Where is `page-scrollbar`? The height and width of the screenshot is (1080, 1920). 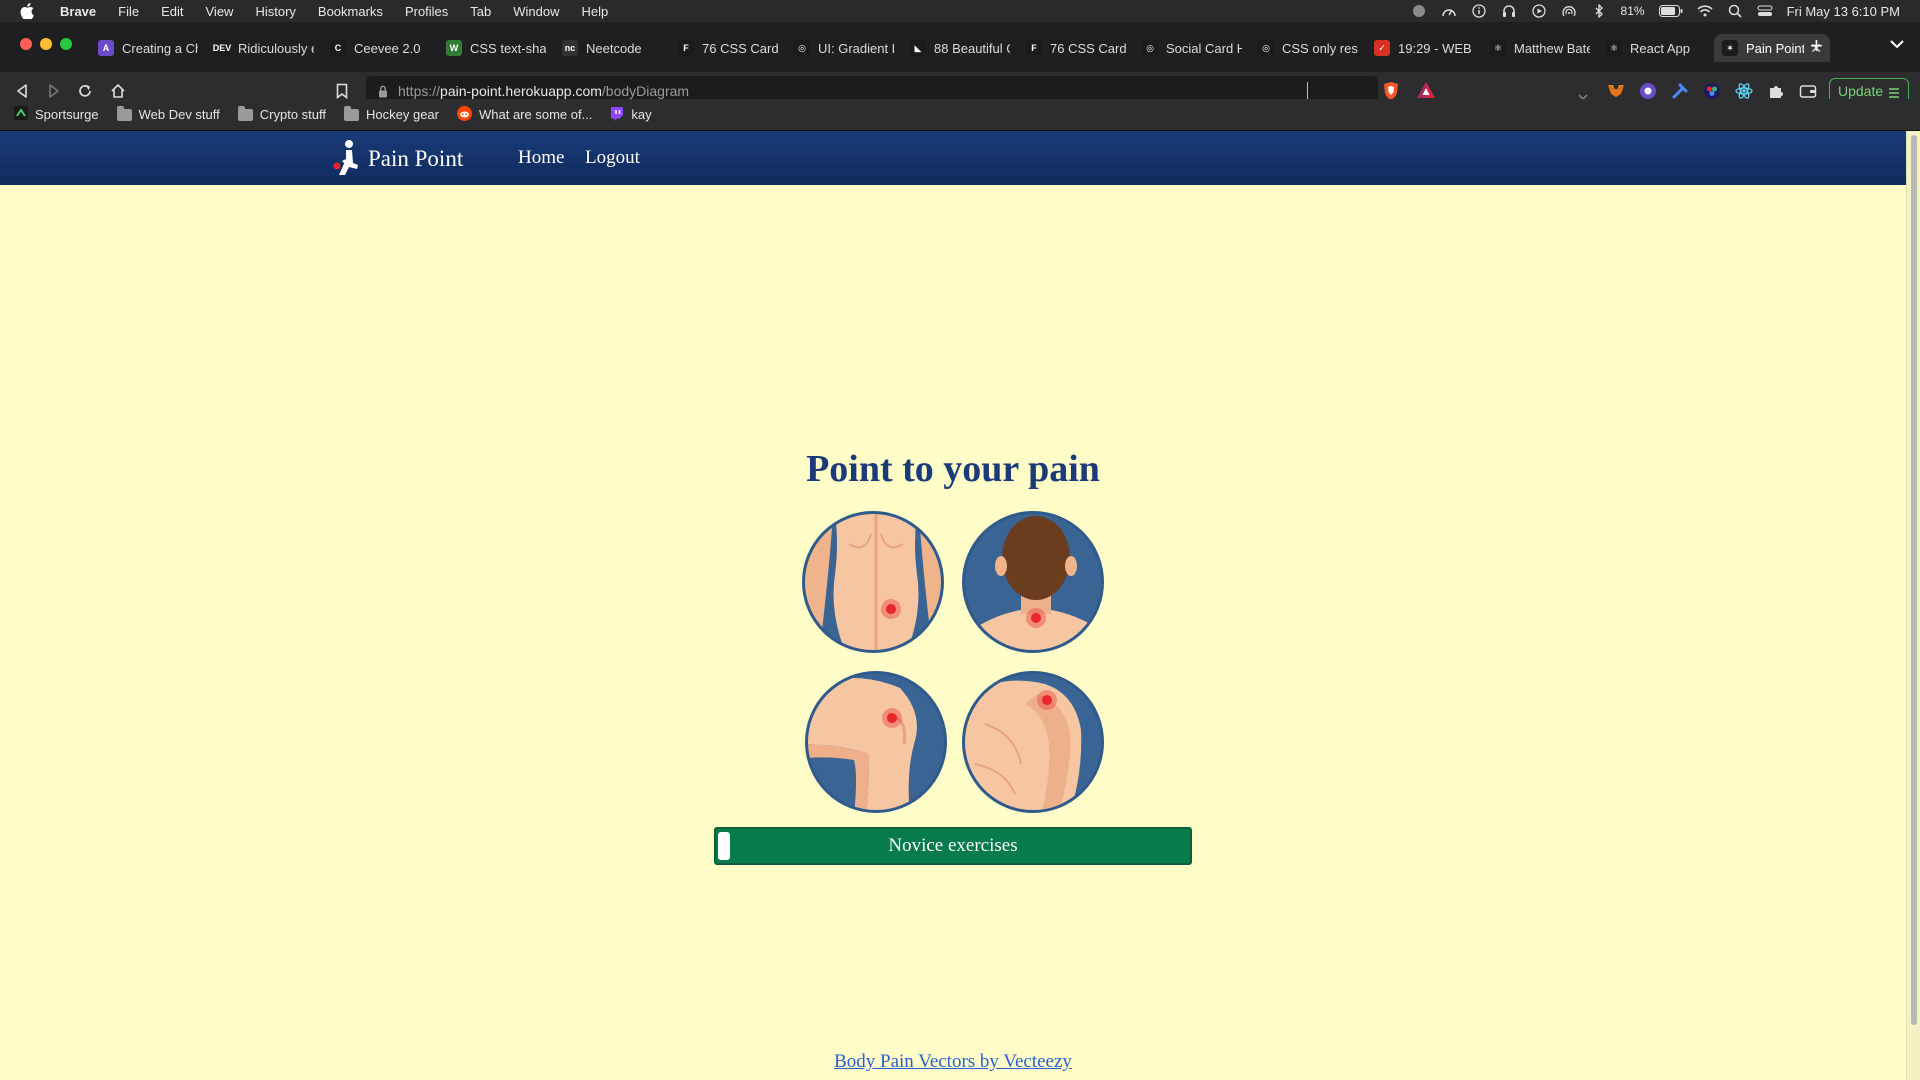
page-scrollbar is located at coordinates (1913, 605).